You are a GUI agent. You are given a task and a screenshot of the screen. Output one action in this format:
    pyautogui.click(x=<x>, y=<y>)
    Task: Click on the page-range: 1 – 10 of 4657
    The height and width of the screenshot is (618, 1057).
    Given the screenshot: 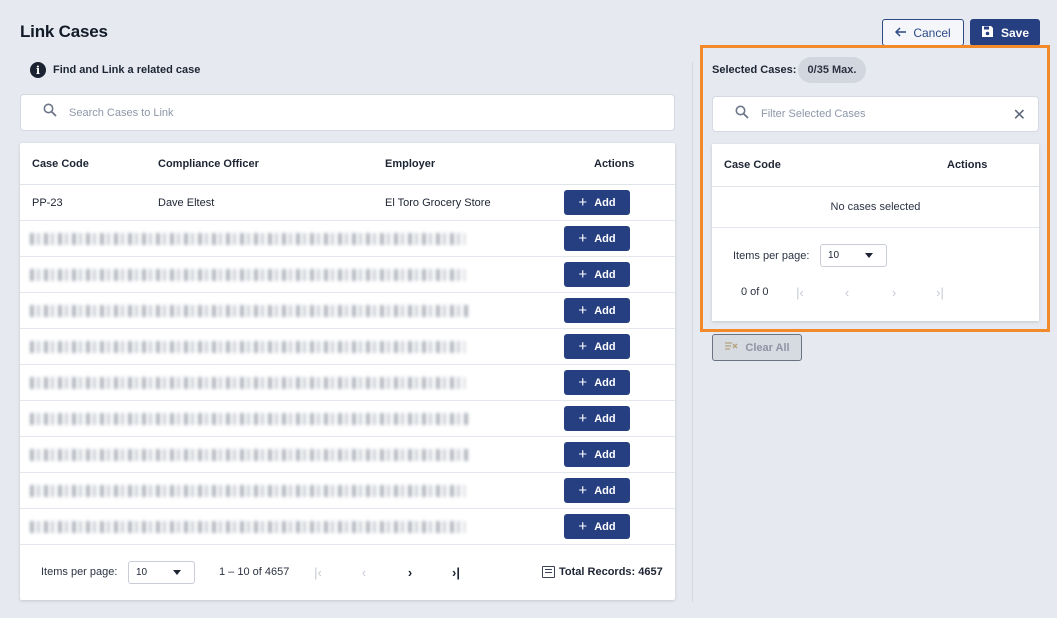 What is the action you would take?
    pyautogui.click(x=254, y=572)
    